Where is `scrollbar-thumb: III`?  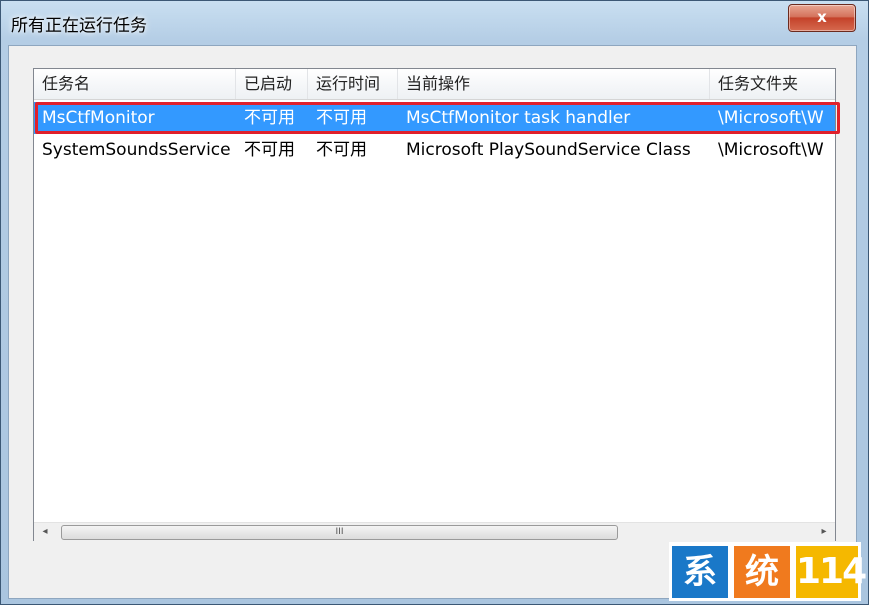 scrollbar-thumb: III is located at coordinates (339, 532).